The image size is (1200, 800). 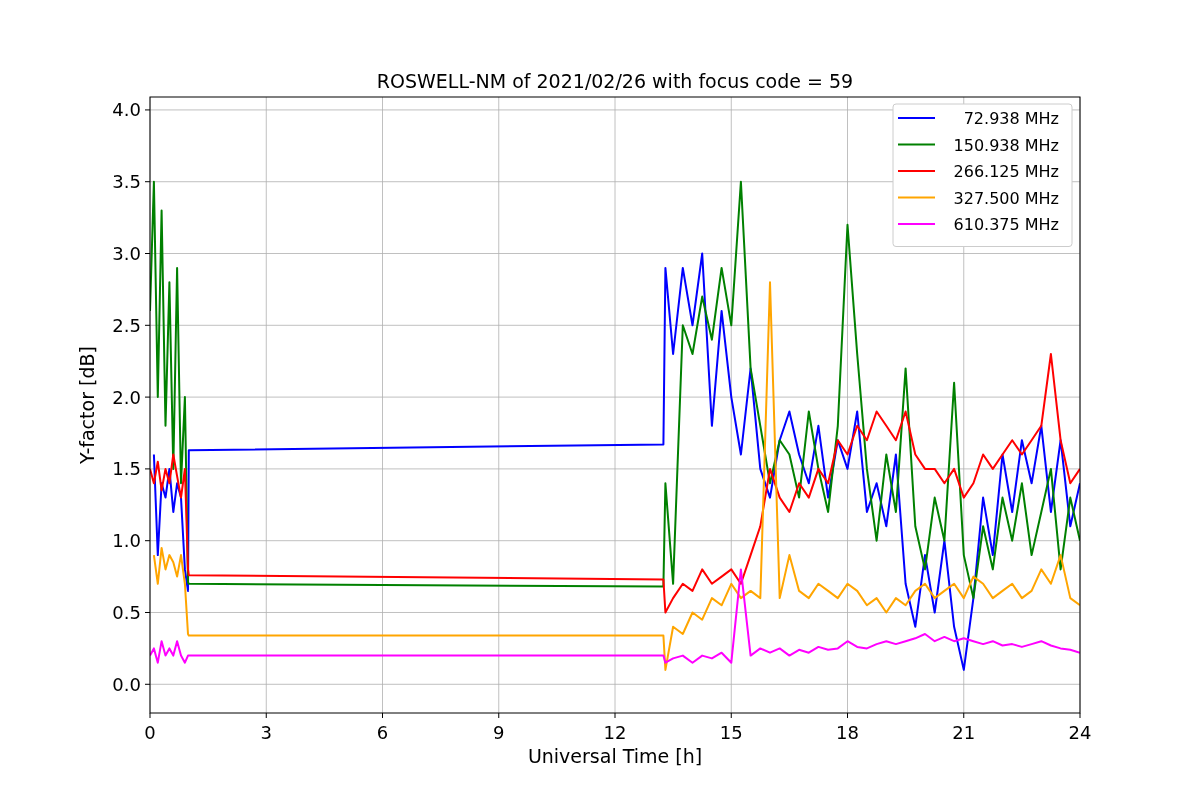 What do you see at coordinates (1080, 732) in the screenshot?
I see `tick-label: 24` at bounding box center [1080, 732].